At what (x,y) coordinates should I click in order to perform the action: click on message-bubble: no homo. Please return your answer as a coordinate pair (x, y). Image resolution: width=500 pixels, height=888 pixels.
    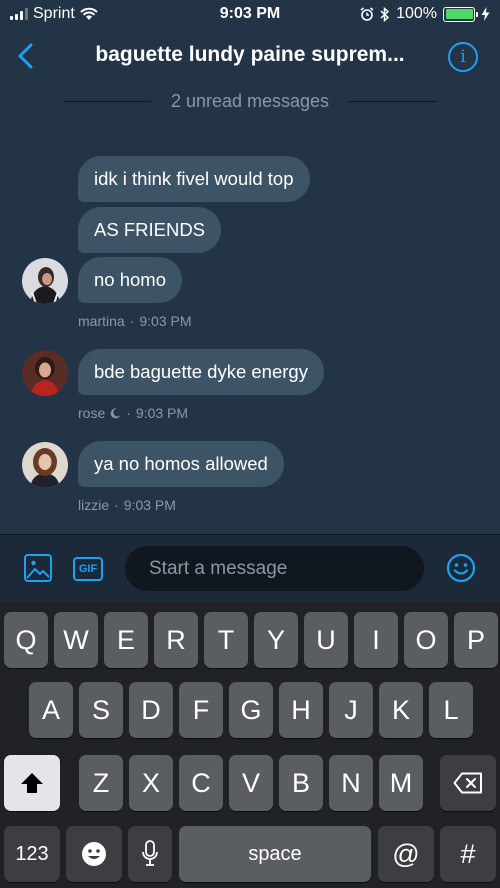
    Looking at the image, I should click on (130, 280).